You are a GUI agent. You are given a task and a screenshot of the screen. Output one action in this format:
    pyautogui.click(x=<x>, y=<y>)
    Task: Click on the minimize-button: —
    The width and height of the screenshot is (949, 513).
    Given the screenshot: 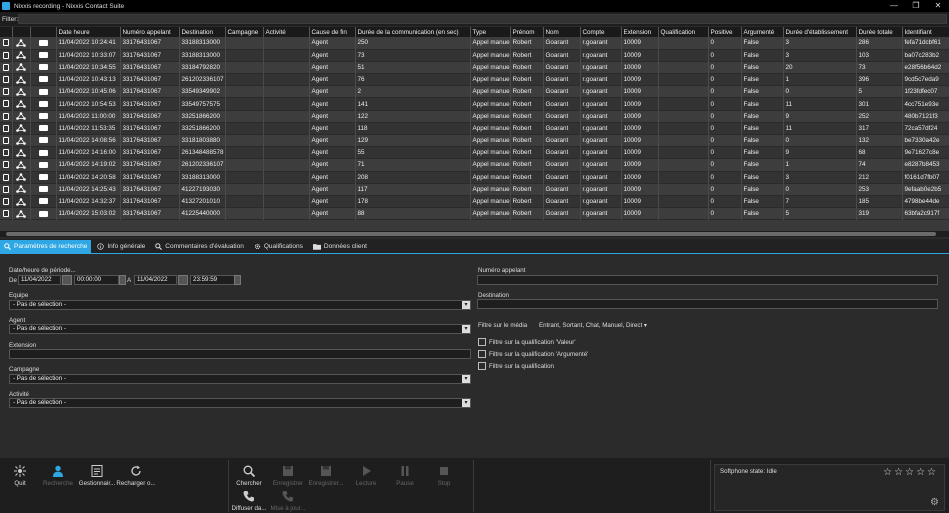 What is the action you would take?
    pyautogui.click(x=894, y=6)
    